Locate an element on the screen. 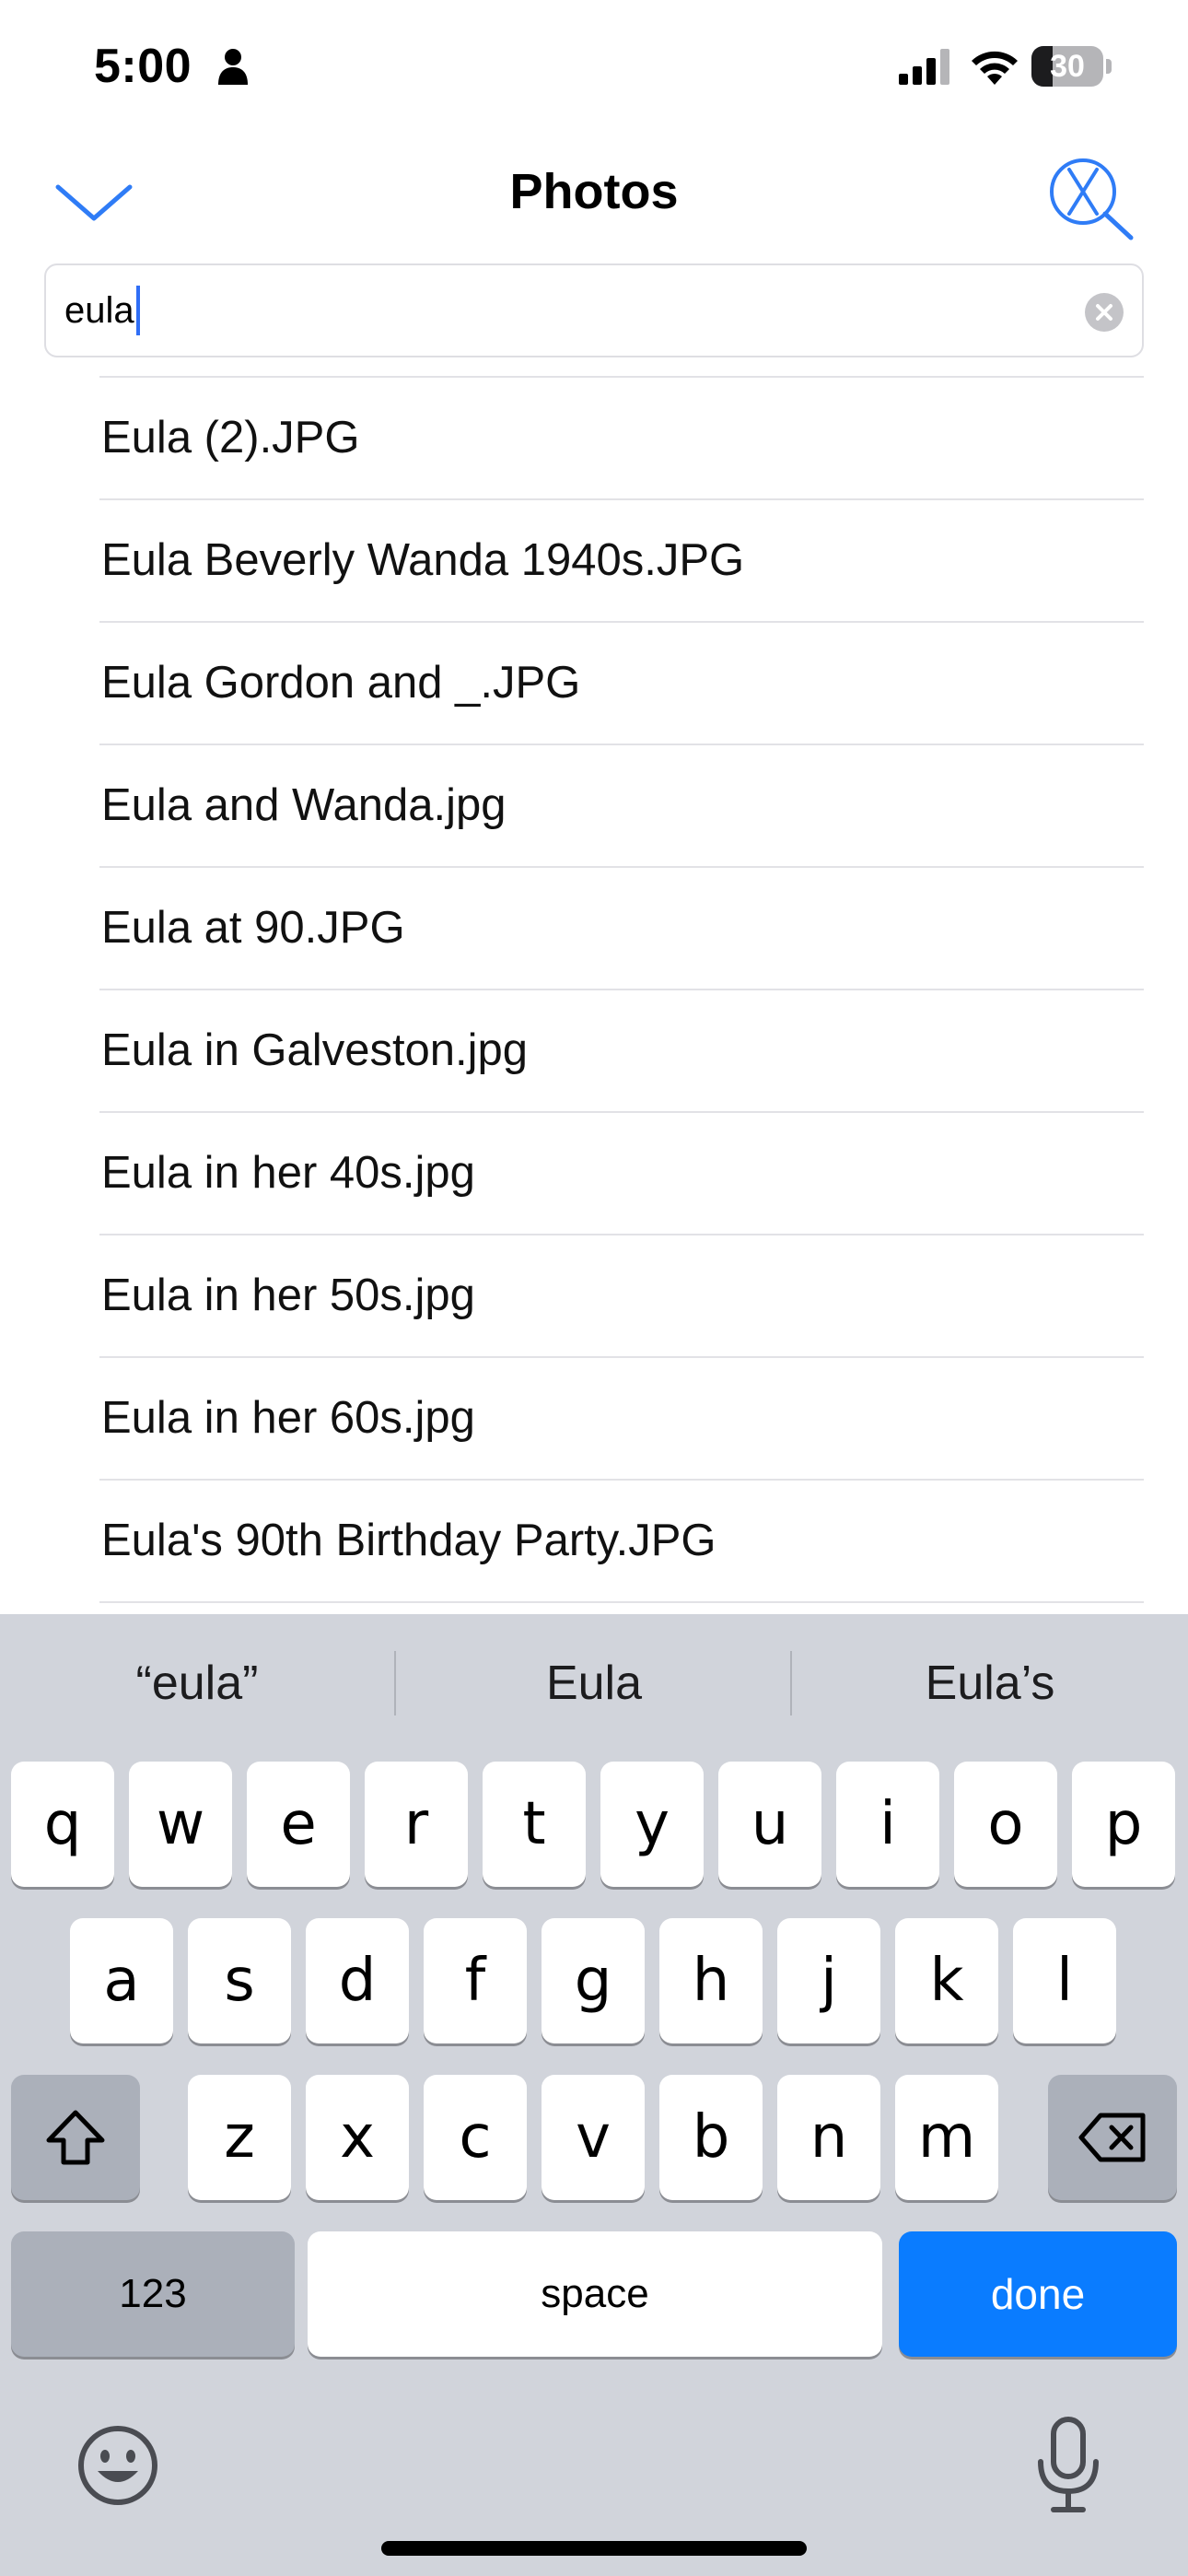 This screenshot has width=1188, height=2576. shift-icon is located at coordinates (76, 2137).